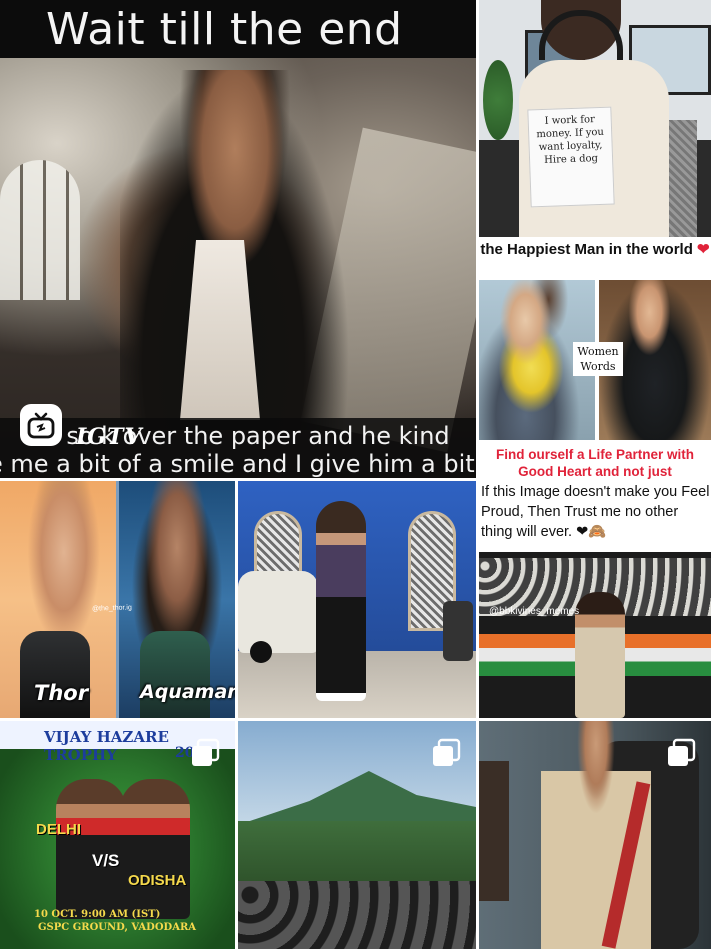  I want to click on saree-post-tile, so click(595, 835).